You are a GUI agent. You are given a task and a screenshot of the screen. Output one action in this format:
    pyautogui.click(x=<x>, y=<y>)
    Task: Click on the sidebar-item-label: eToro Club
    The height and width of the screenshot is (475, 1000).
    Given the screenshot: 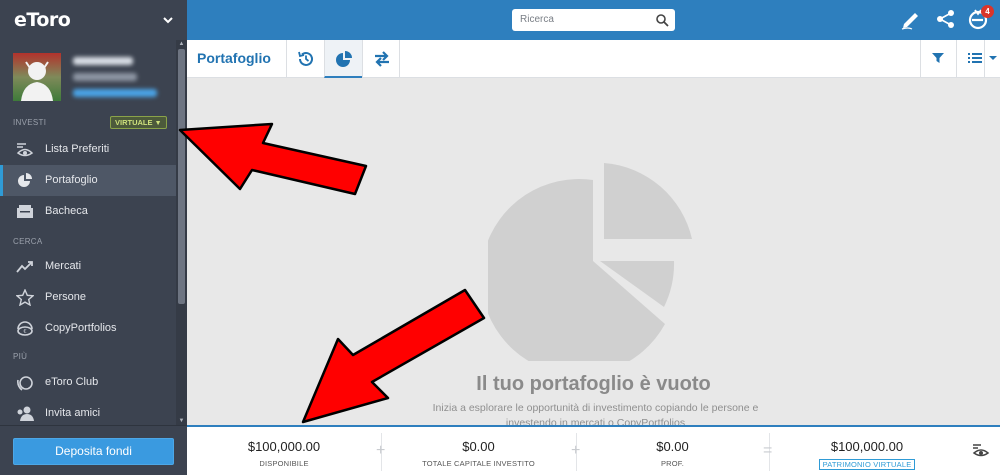 What is the action you would take?
    pyautogui.click(x=72, y=382)
    